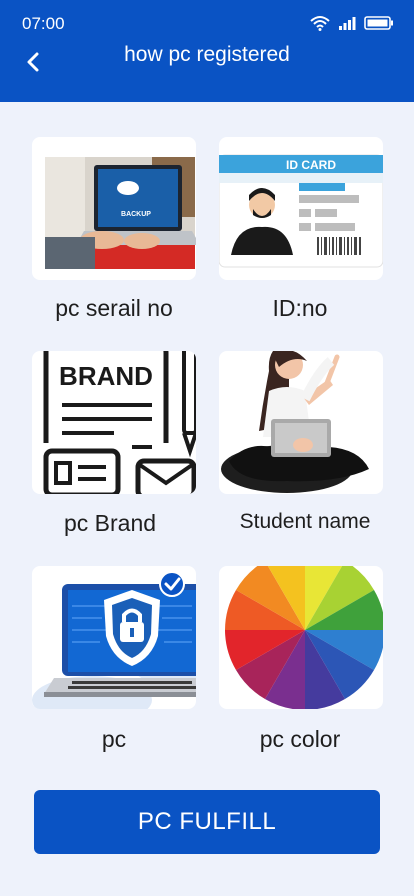 This screenshot has width=414, height=896. I want to click on option-card-brand: BRAND, so click(114, 422).